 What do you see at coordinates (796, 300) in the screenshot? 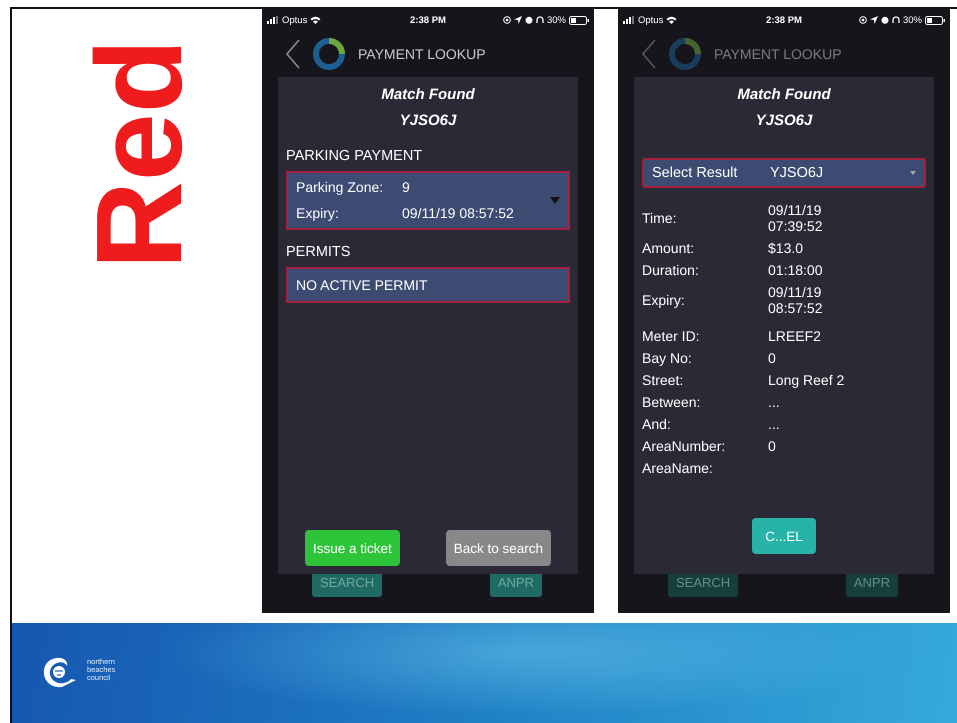
I see `detail-value: 09/11/19 08:57:52` at bounding box center [796, 300].